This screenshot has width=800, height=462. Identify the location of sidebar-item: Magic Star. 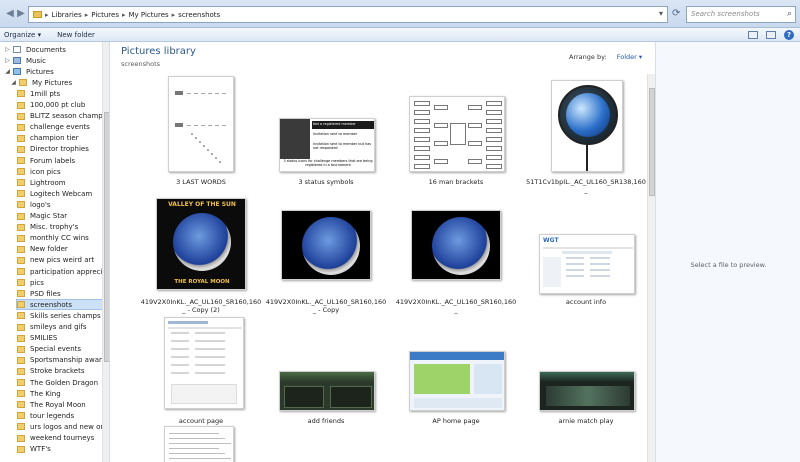
(58, 216).